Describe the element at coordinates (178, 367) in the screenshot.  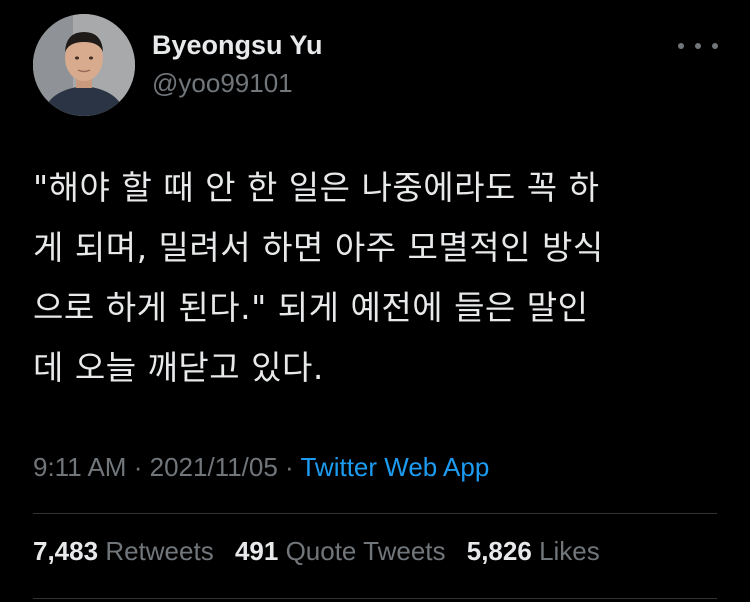
I see `tweet-text-line: 데 오늘 깨닫고 있다.` at that location.